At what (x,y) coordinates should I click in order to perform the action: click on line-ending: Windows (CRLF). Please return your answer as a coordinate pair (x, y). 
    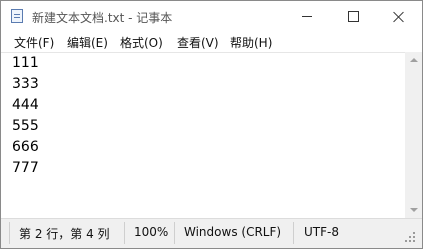
    Looking at the image, I should click on (233, 232).